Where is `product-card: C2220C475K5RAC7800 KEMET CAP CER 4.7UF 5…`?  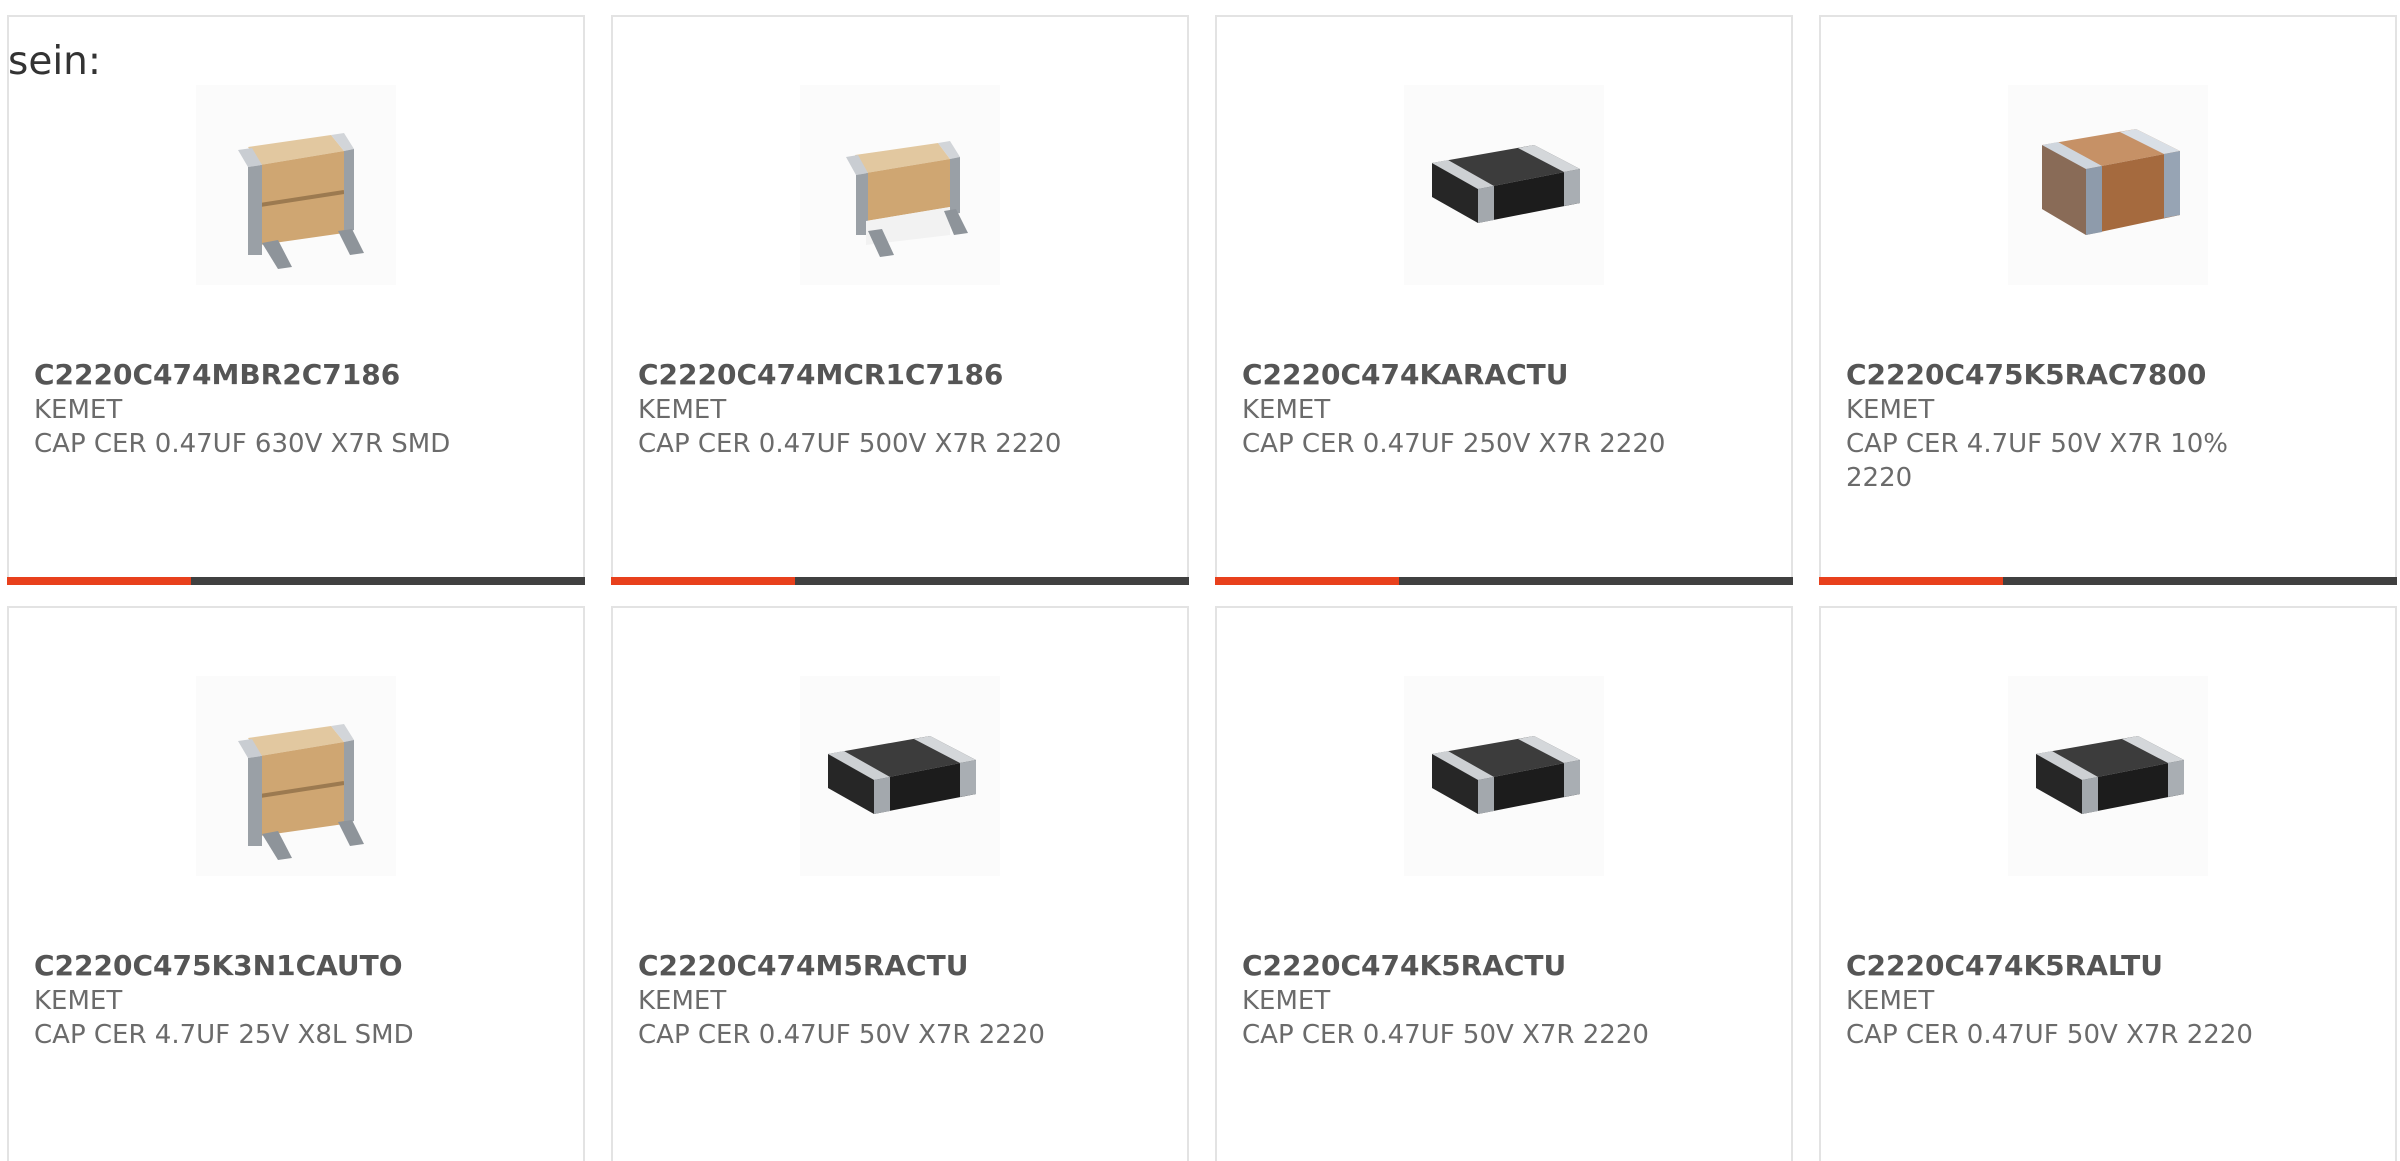 product-card: C2220C475K5RAC7800 KEMET CAP CER 4.7UF 5… is located at coordinates (2108, 300).